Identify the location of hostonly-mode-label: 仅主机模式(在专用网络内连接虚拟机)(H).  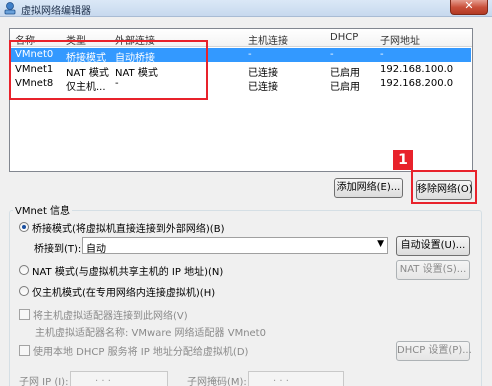
(123, 291).